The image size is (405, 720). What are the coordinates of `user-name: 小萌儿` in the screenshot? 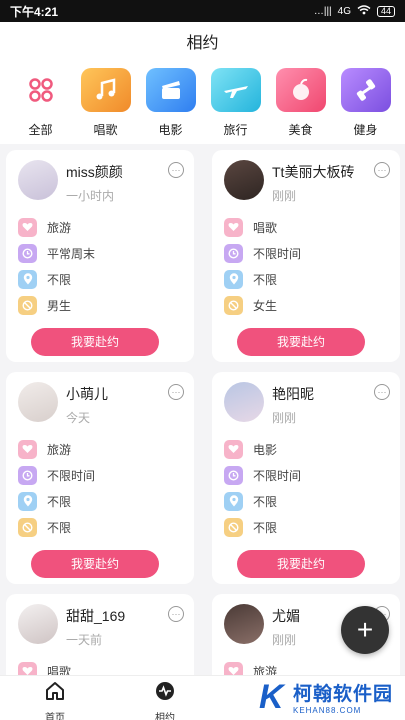 It's located at (87, 394).